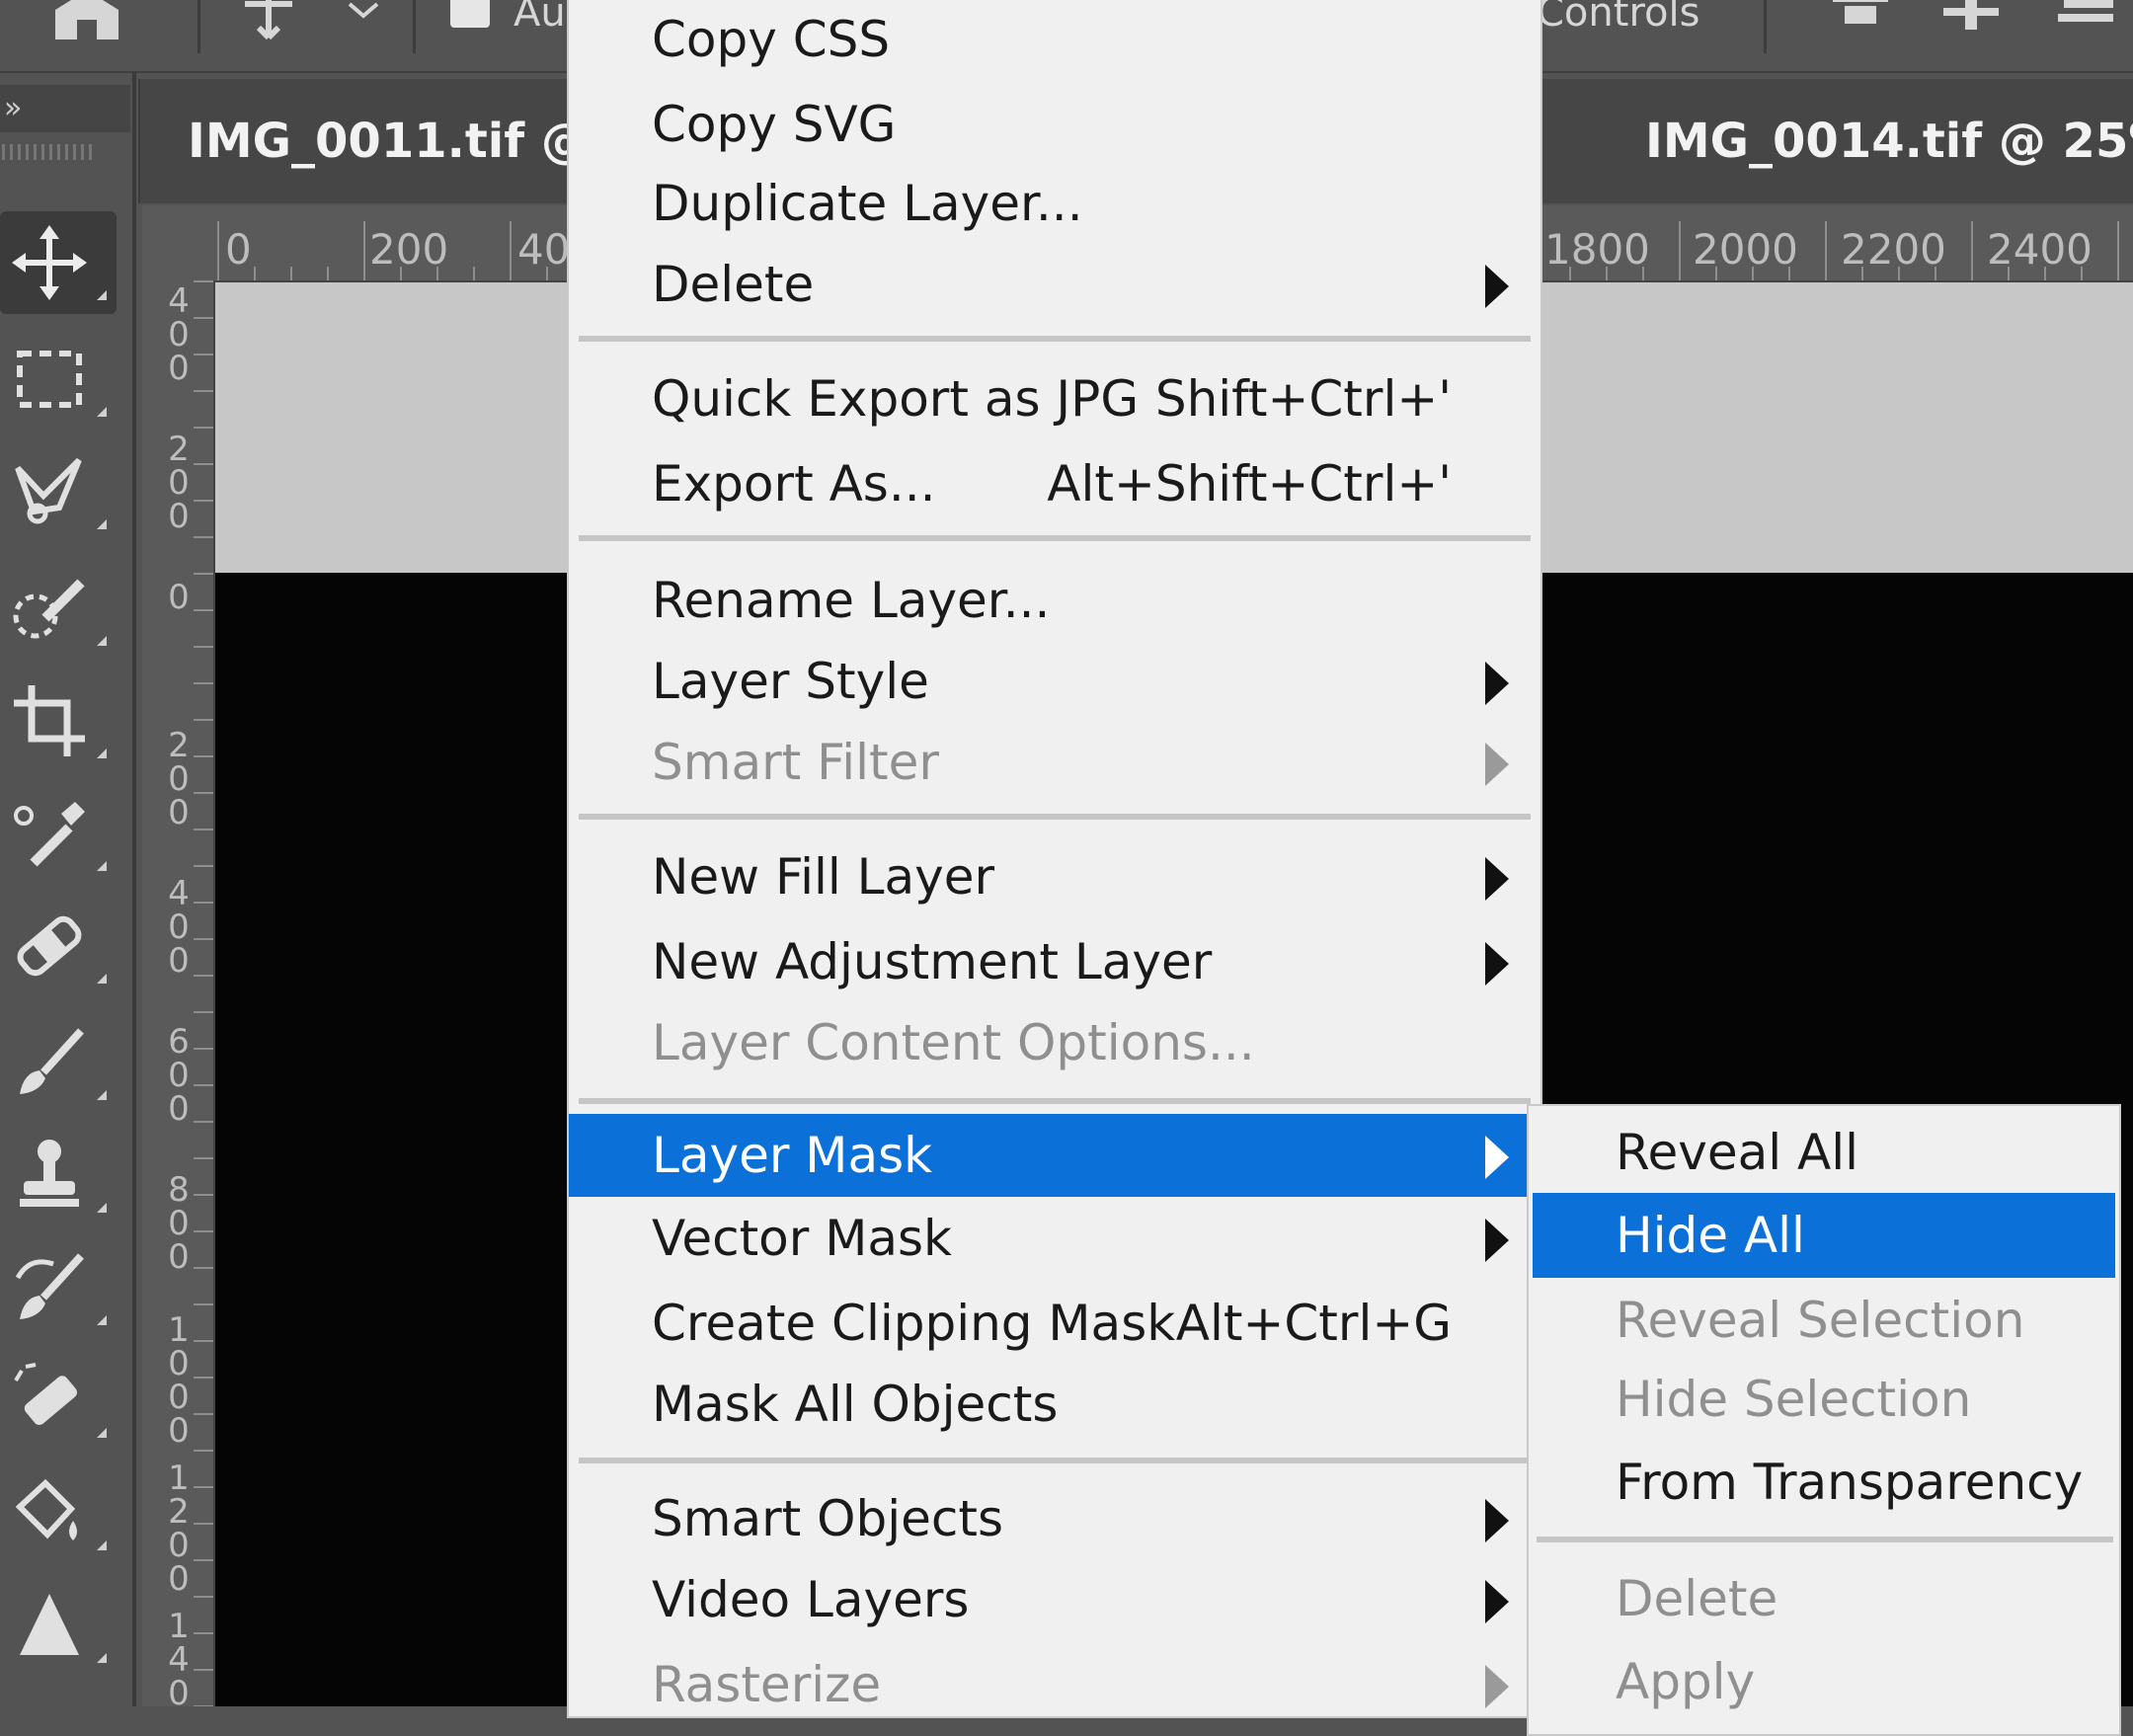 The height and width of the screenshot is (1736, 2133). I want to click on ruler-label: 2, so click(179, 1512).